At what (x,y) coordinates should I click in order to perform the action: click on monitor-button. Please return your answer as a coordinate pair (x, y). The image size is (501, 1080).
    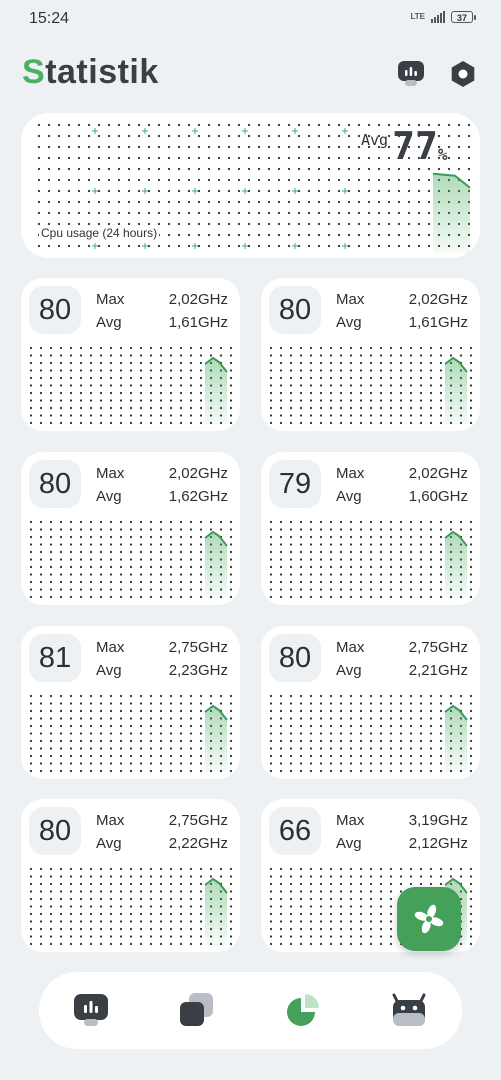
    Looking at the image, I should click on (411, 74).